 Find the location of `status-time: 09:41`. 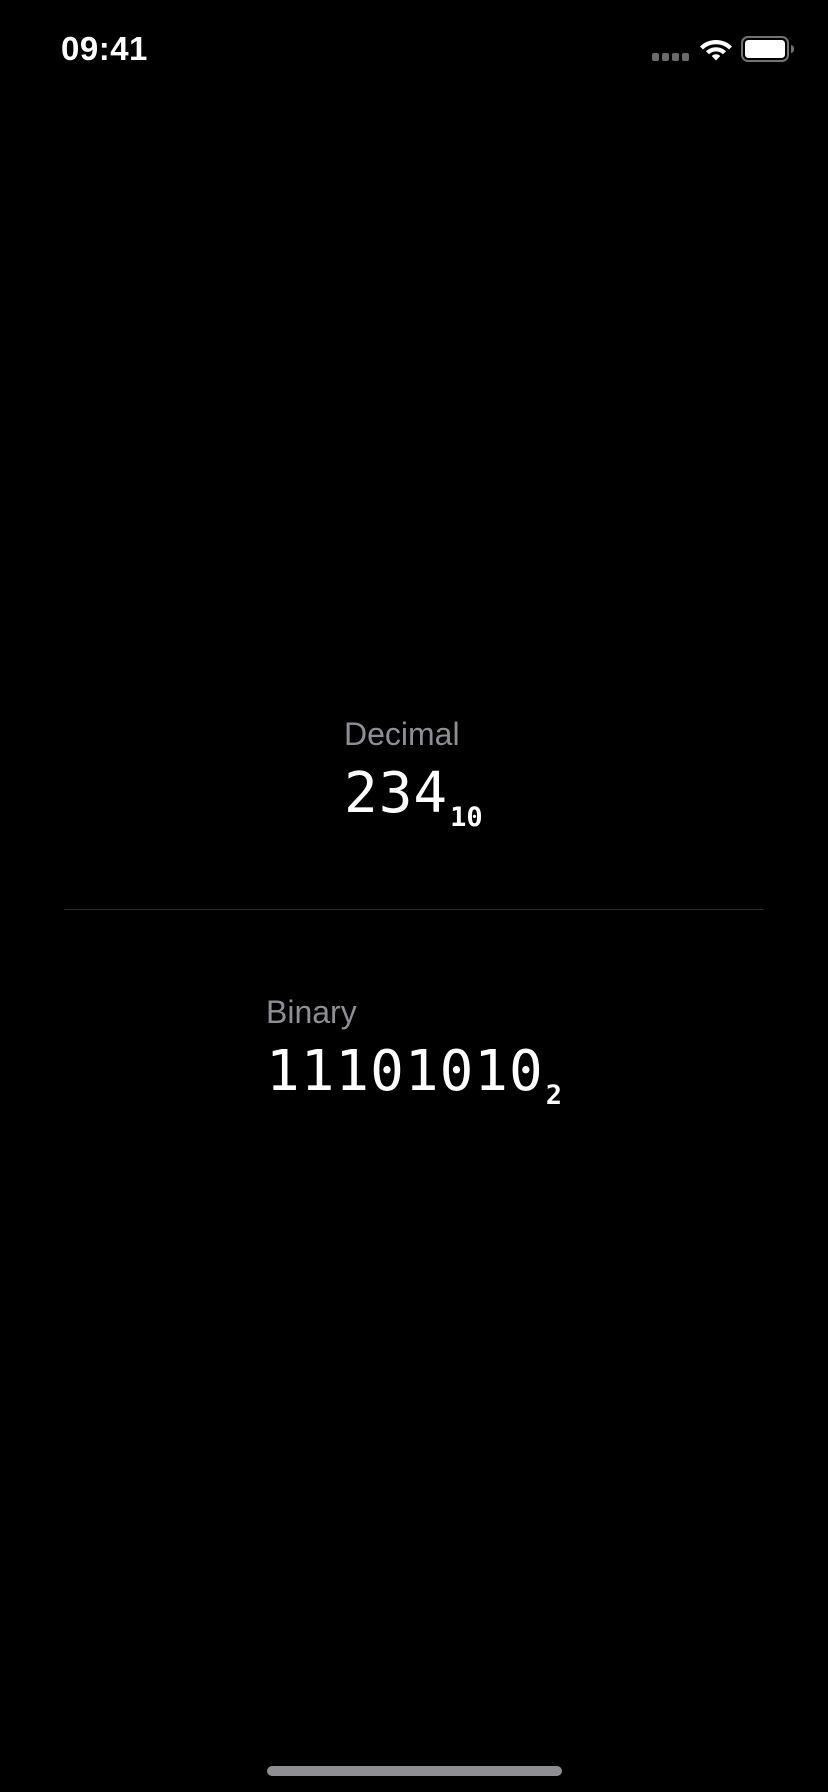

status-time: 09:41 is located at coordinates (104, 48).